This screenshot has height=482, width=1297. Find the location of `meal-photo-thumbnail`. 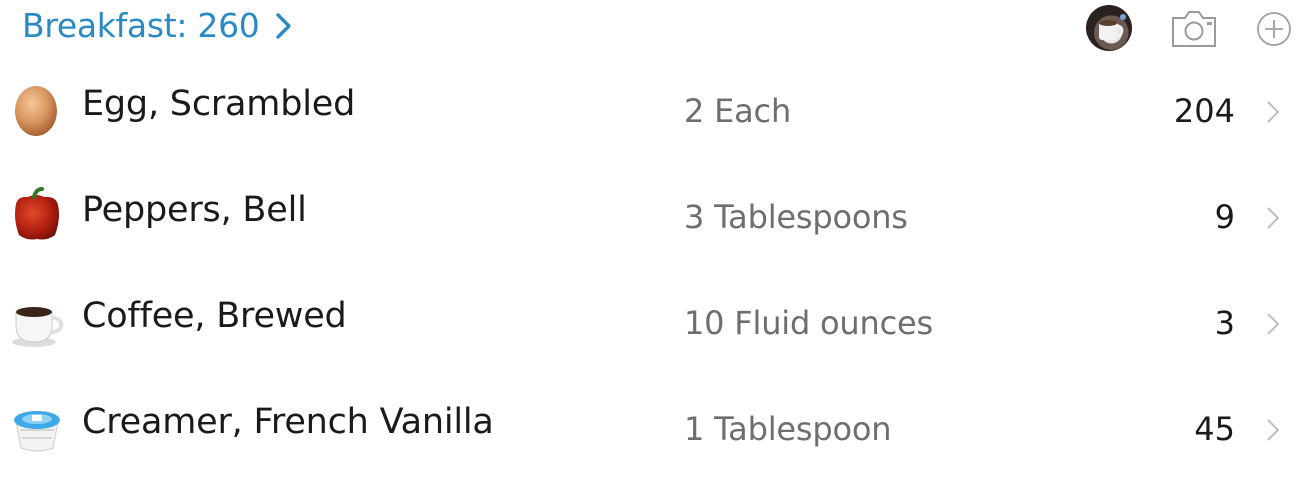

meal-photo-thumbnail is located at coordinates (1109, 28).